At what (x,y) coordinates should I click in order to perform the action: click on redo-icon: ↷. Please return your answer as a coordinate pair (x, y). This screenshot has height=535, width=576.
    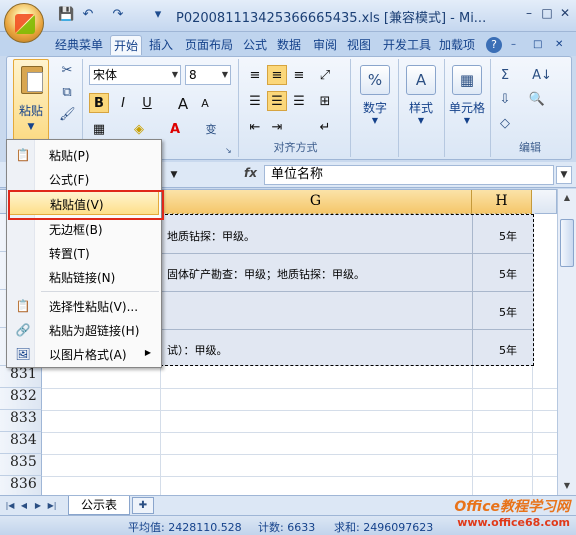
    Looking at the image, I should click on (118, 16).